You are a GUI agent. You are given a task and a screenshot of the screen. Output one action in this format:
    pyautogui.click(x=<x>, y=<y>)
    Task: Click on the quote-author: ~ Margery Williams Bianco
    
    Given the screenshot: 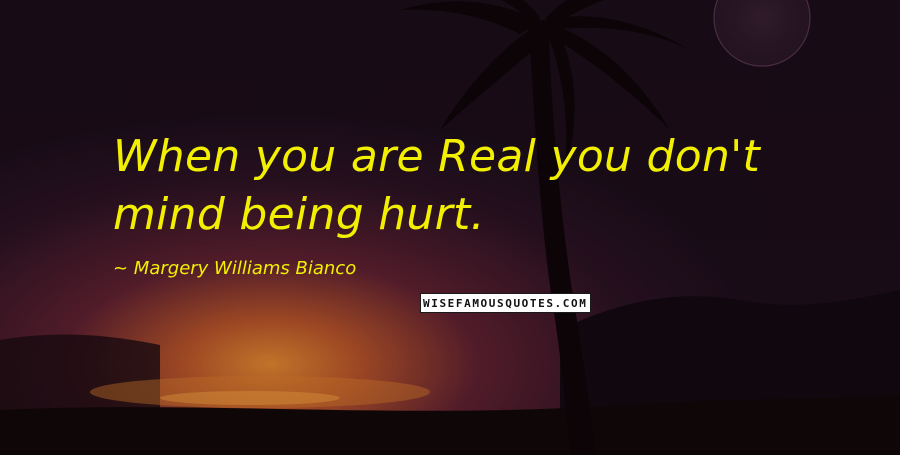 What is the action you would take?
    pyautogui.click(x=235, y=268)
    